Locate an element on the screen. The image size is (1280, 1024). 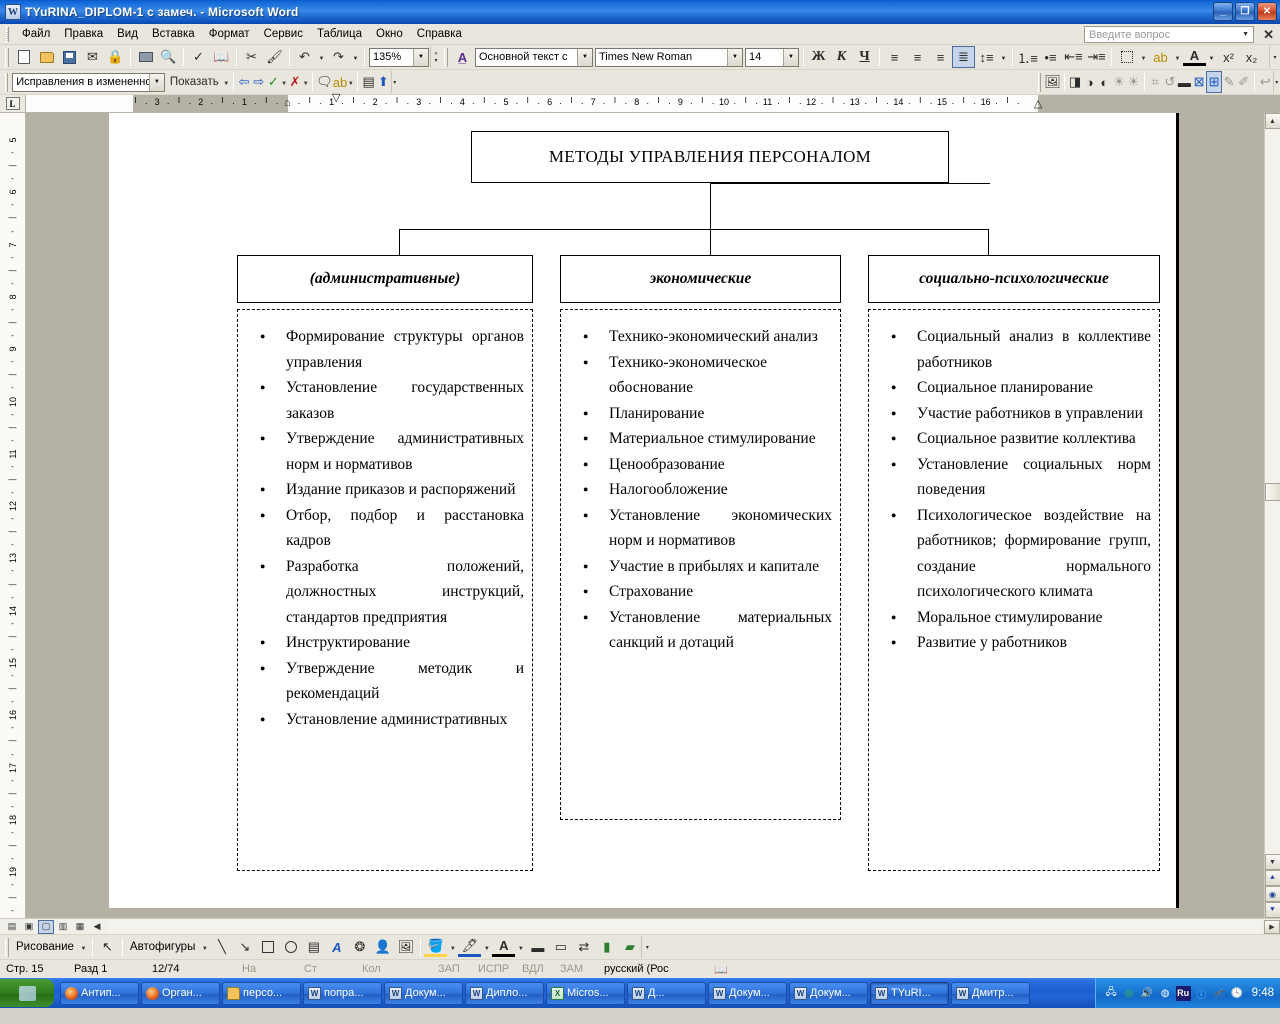
line-style-draw-icon: ▬ is located at coordinates (537, 947).